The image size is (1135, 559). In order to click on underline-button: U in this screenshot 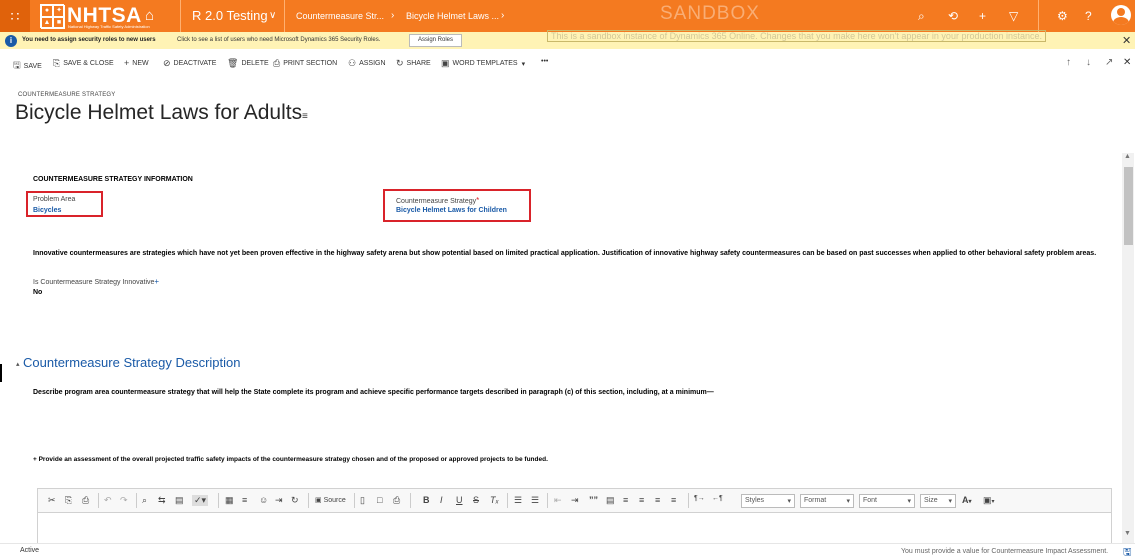, I will do `click(459, 500)`.